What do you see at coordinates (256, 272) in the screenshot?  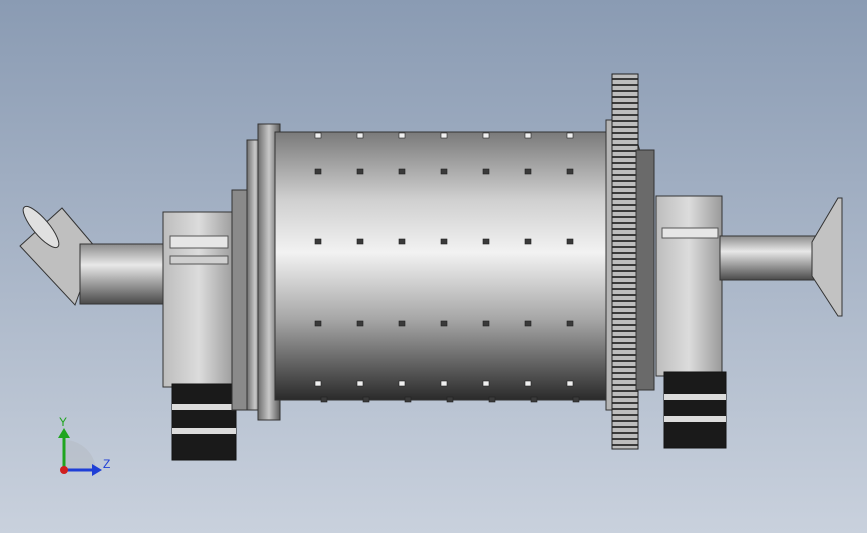 I see `left-end-flange` at bounding box center [256, 272].